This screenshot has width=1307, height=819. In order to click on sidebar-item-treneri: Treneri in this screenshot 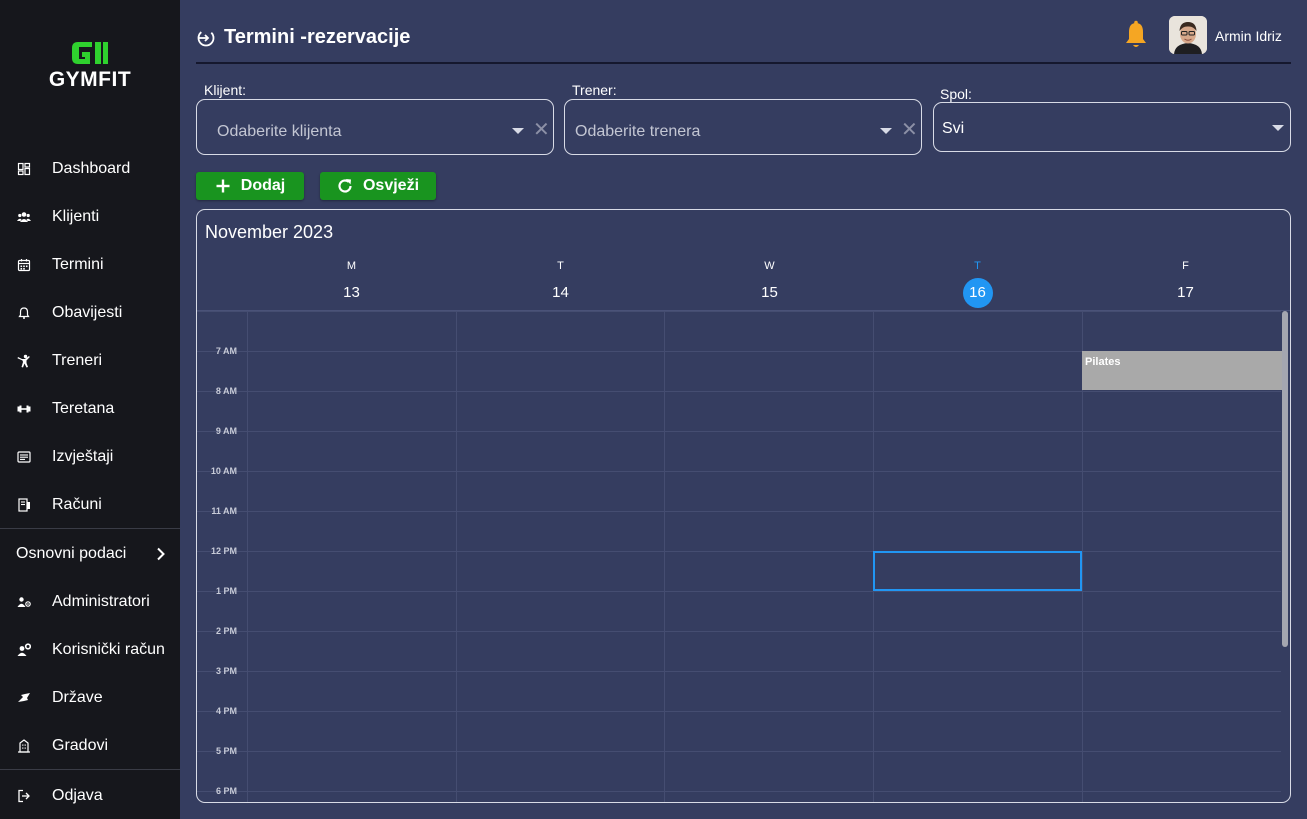, I will do `click(90, 361)`.